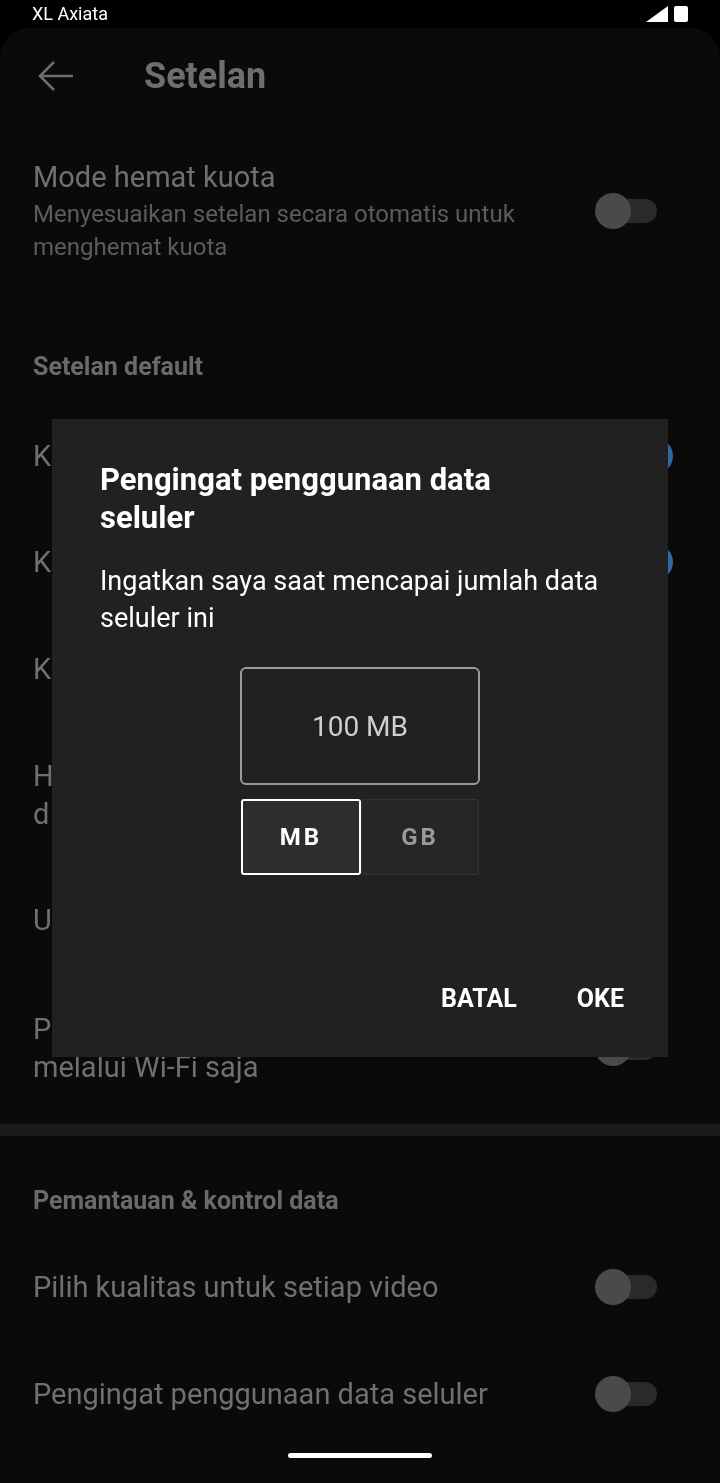  Describe the element at coordinates (350, 600) in the screenshot. I see `dialog-message: Ingatkan saya saat mencapai jumlah data seluler ini` at that location.